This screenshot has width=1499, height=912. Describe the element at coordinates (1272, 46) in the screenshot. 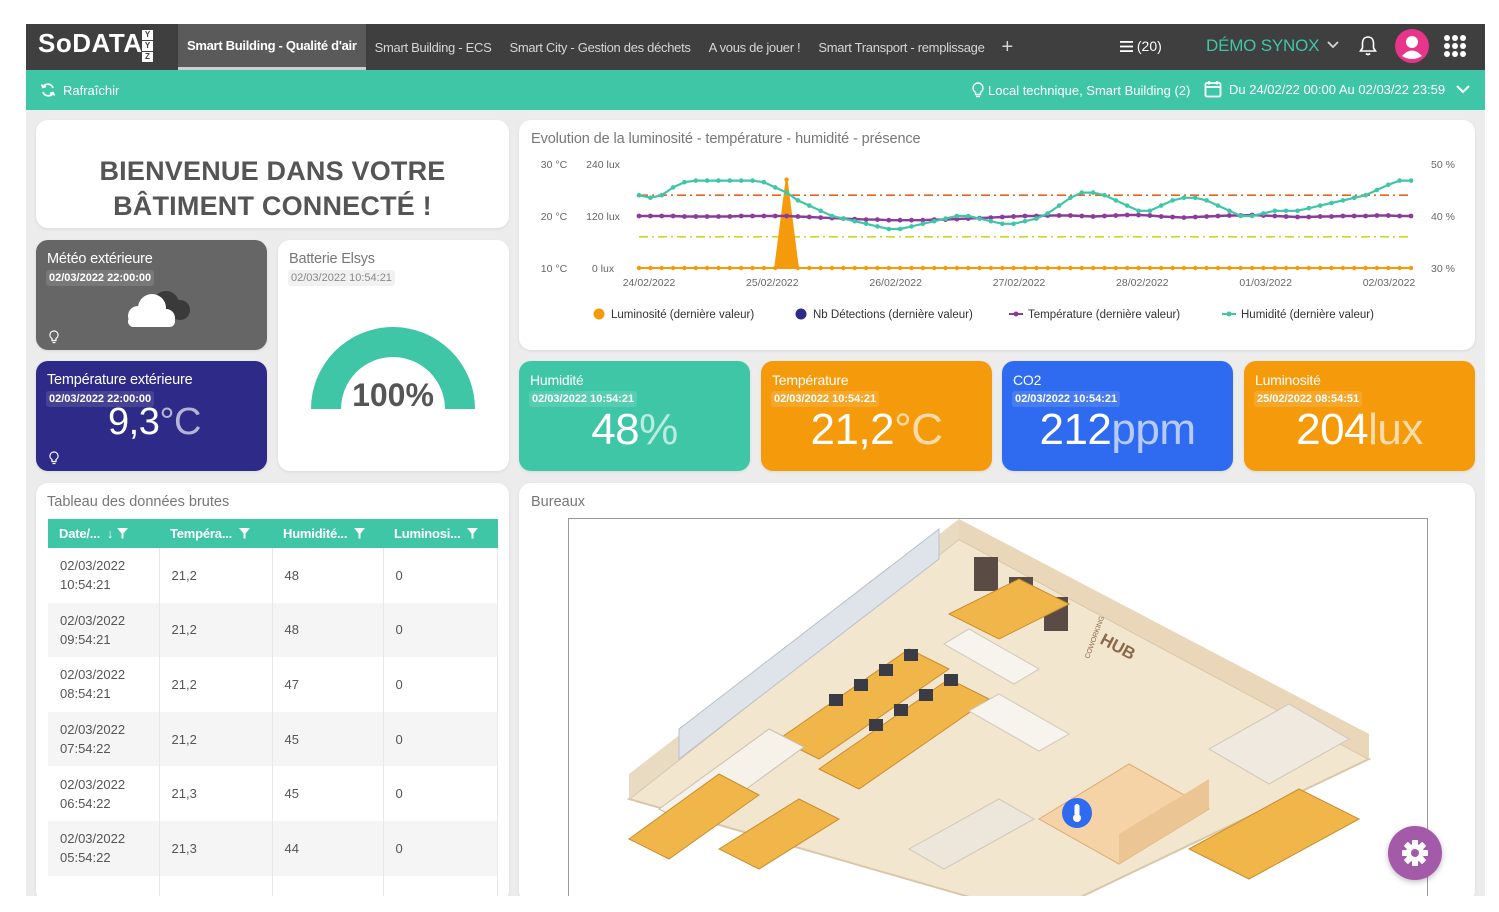

I see `user-menu: DÉMO SYNOX` at that location.